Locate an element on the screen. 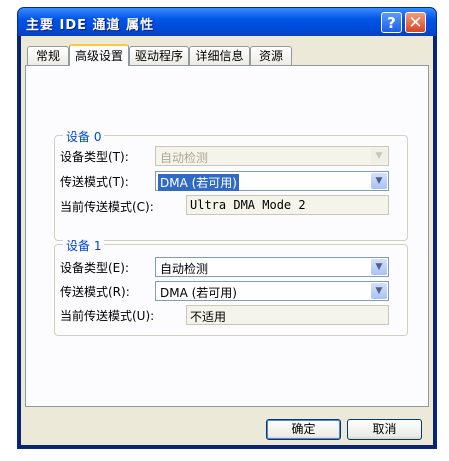 The width and height of the screenshot is (449, 461). help-button: ? is located at coordinates (391, 22).